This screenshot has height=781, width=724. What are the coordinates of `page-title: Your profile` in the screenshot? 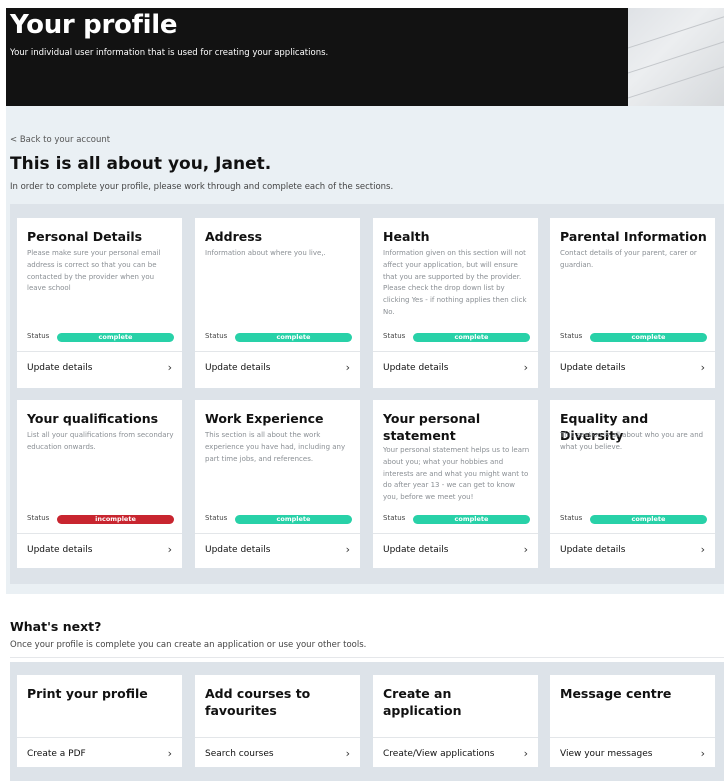 It's located at (94, 25).